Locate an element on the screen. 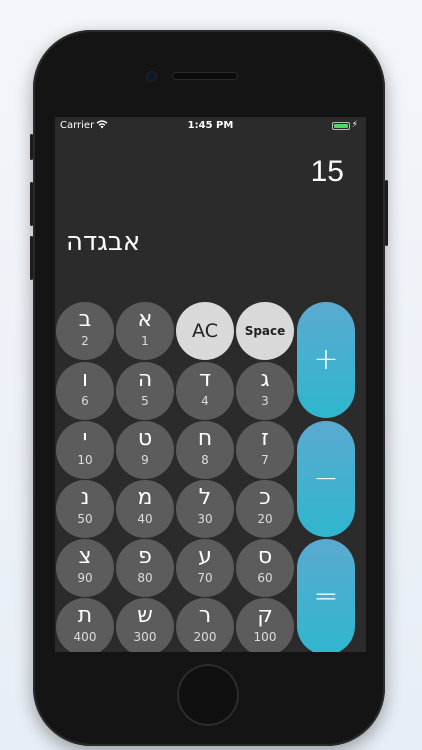  key-vav: ו6 is located at coordinates (85, 391).